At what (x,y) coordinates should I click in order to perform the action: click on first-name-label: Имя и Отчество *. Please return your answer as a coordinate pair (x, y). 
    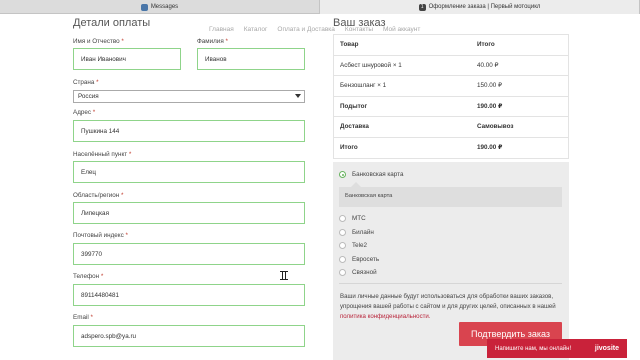
    Looking at the image, I should click on (98, 41).